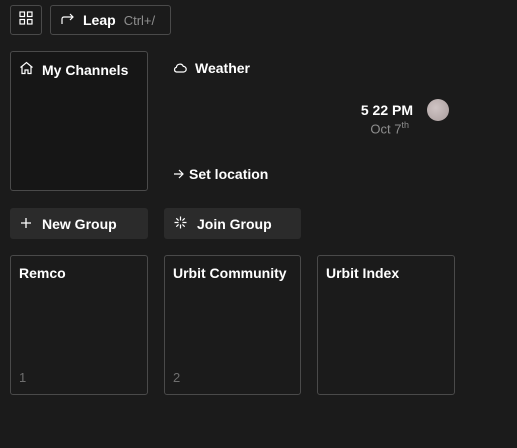 The height and width of the screenshot is (448, 517). I want to click on my-channels-tile: My Channels, so click(79, 121).